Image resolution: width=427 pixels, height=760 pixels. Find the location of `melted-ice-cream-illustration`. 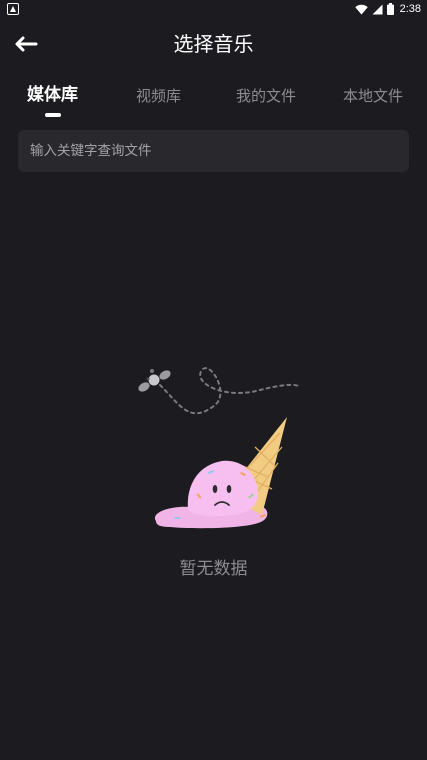

melted-ice-cream-illustration is located at coordinates (219, 448).